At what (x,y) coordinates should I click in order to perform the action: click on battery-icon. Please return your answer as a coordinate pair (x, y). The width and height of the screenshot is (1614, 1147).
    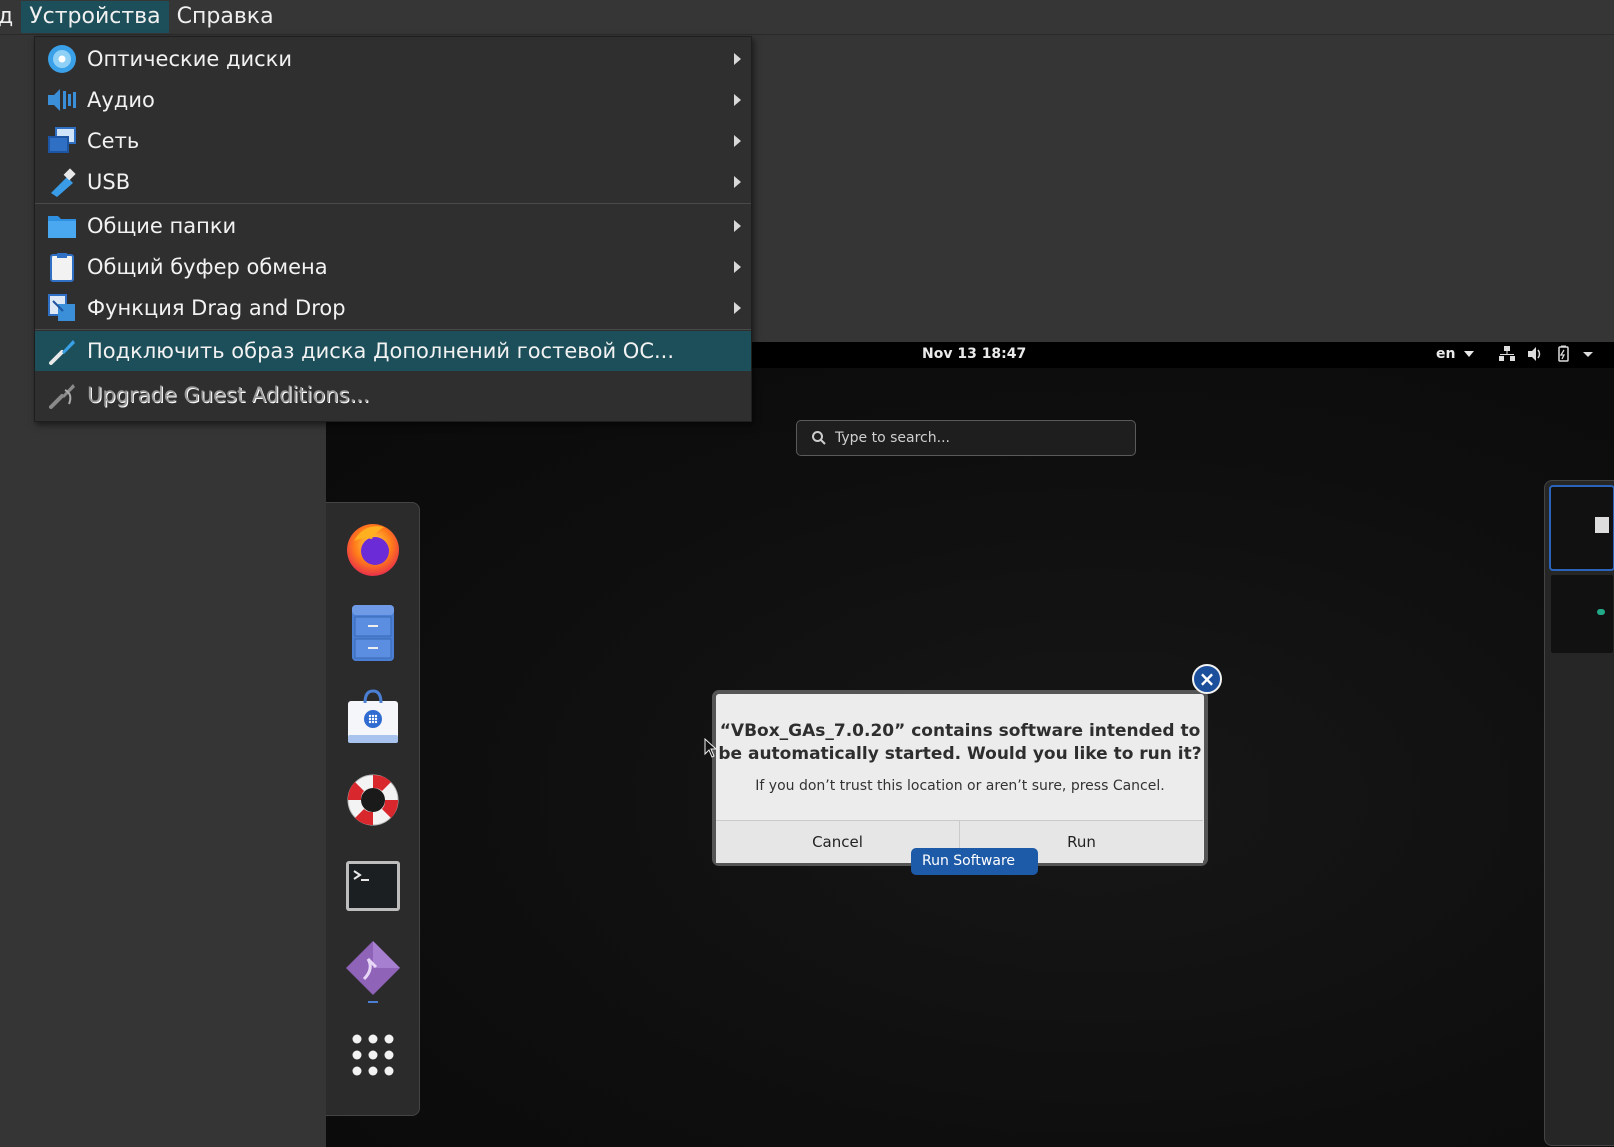
    Looking at the image, I should click on (1563, 354).